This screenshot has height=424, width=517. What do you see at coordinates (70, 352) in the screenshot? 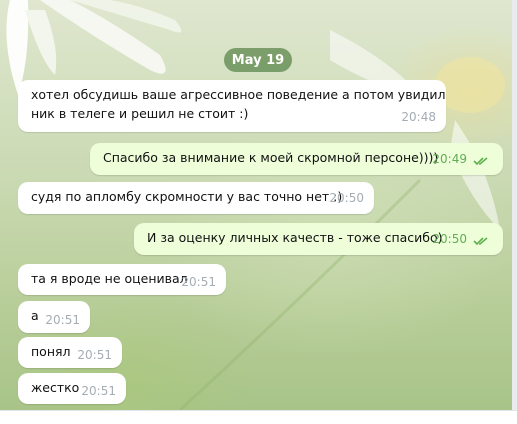
I see `message-bubble: понял 20:51` at bounding box center [70, 352].